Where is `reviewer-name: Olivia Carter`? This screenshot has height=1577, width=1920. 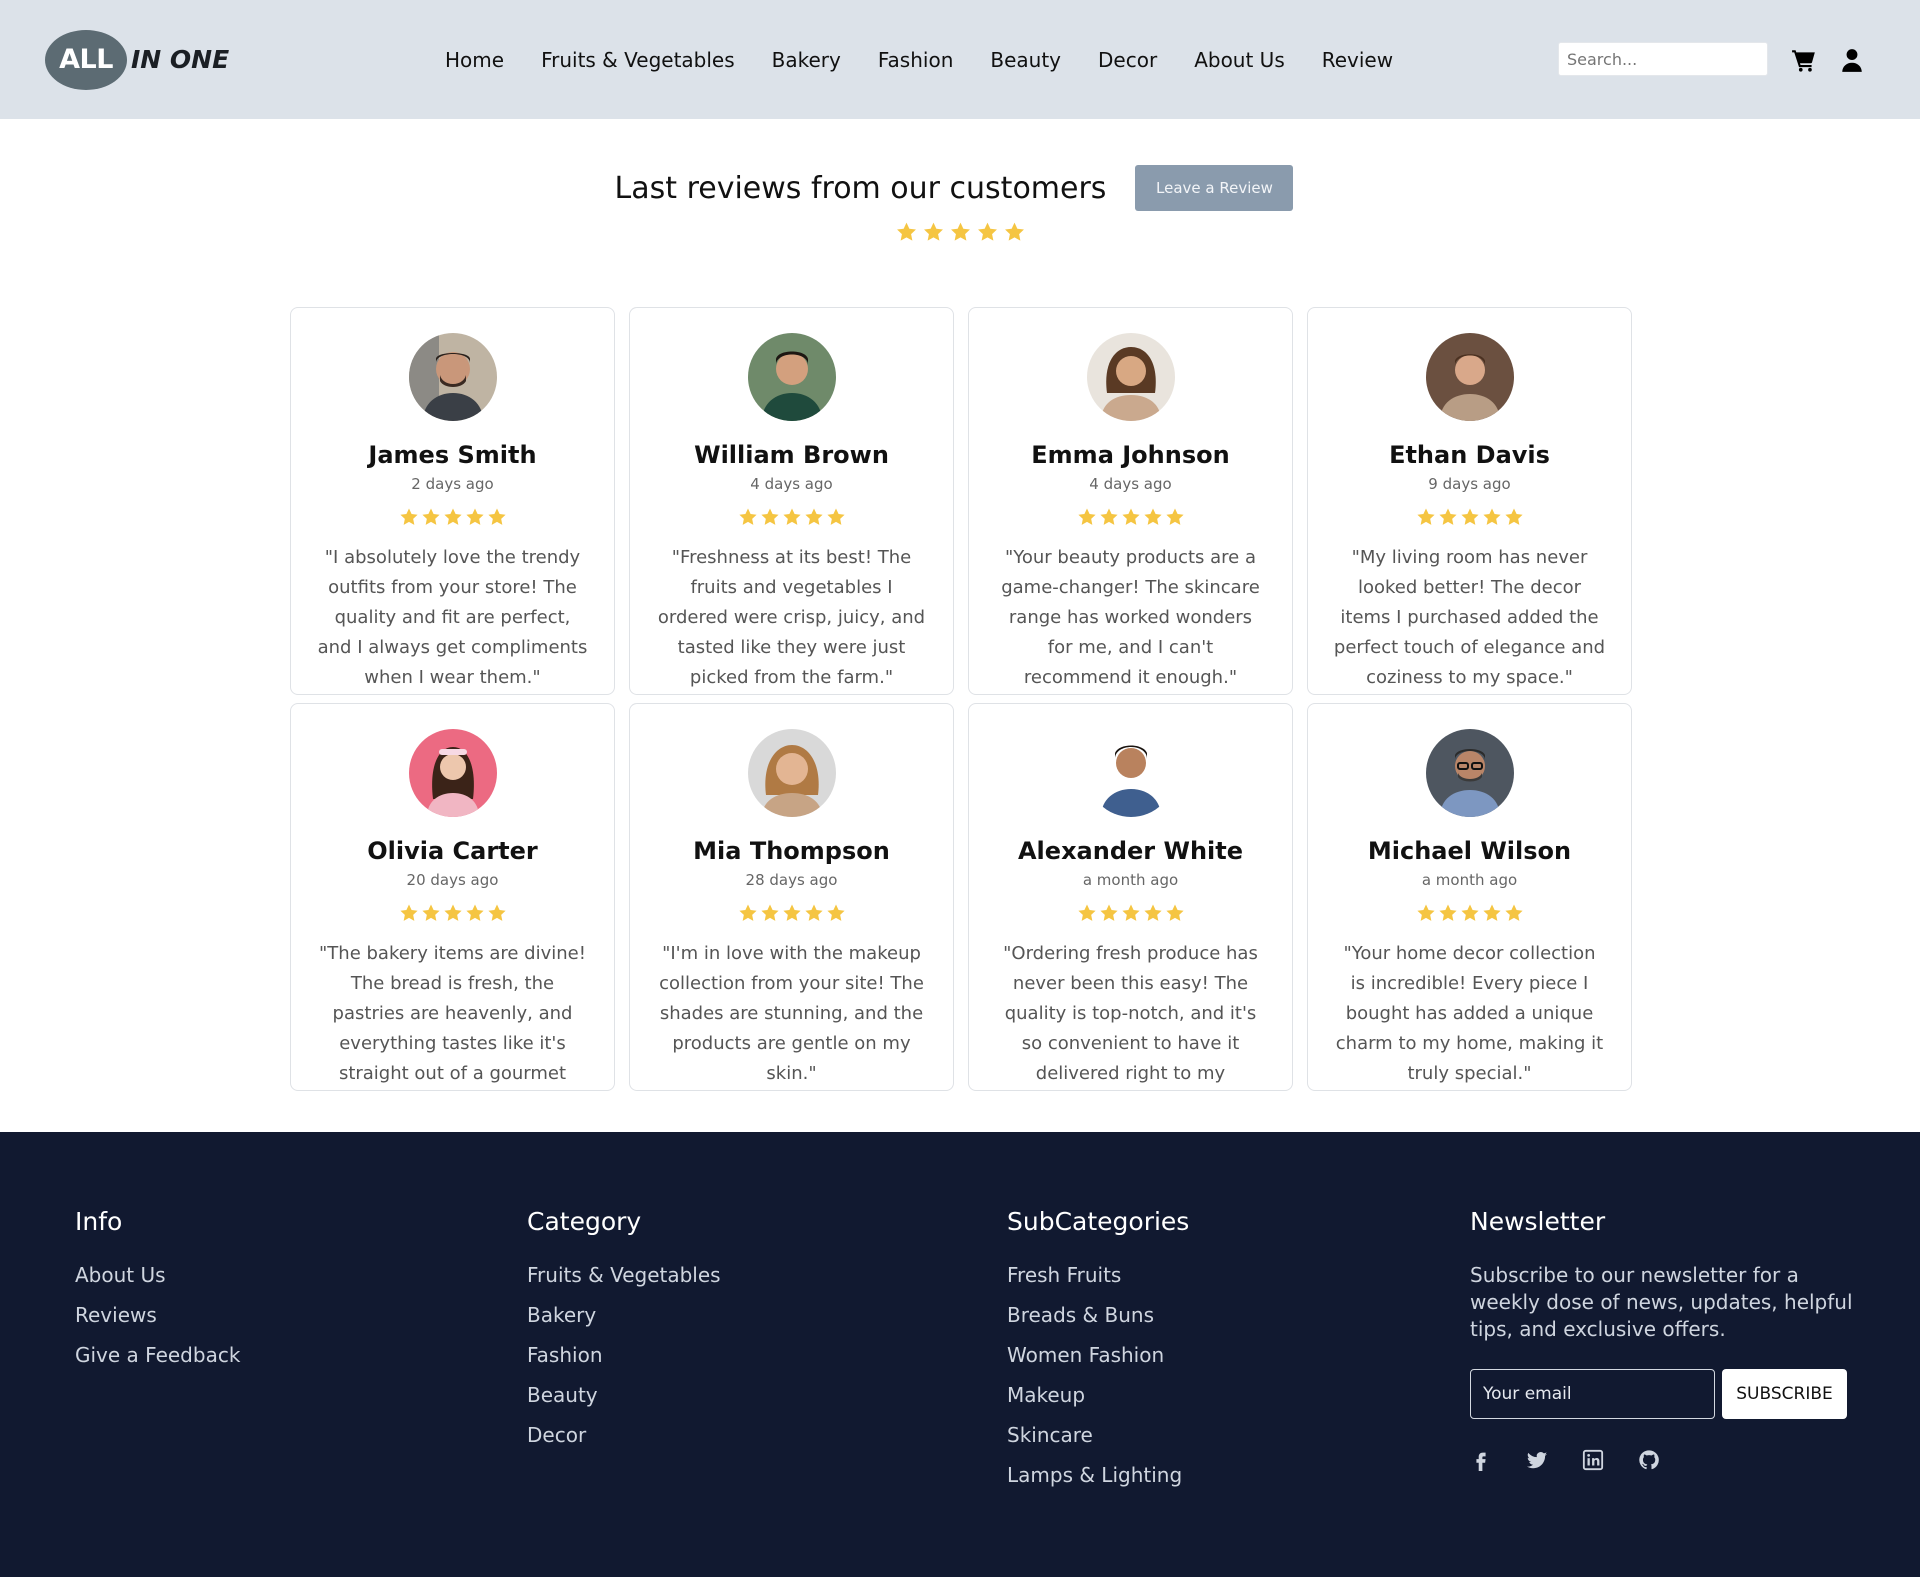 reviewer-name: Olivia Carter is located at coordinates (452, 851).